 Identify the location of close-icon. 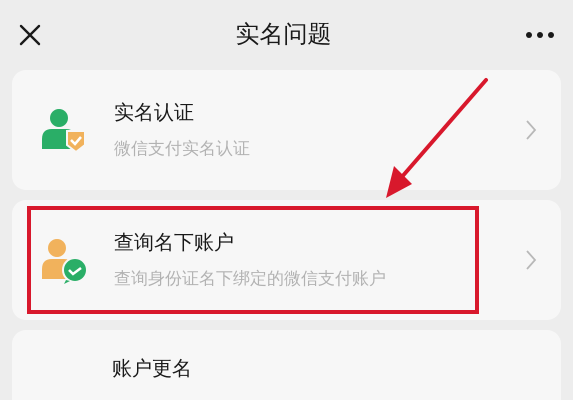
(30, 35).